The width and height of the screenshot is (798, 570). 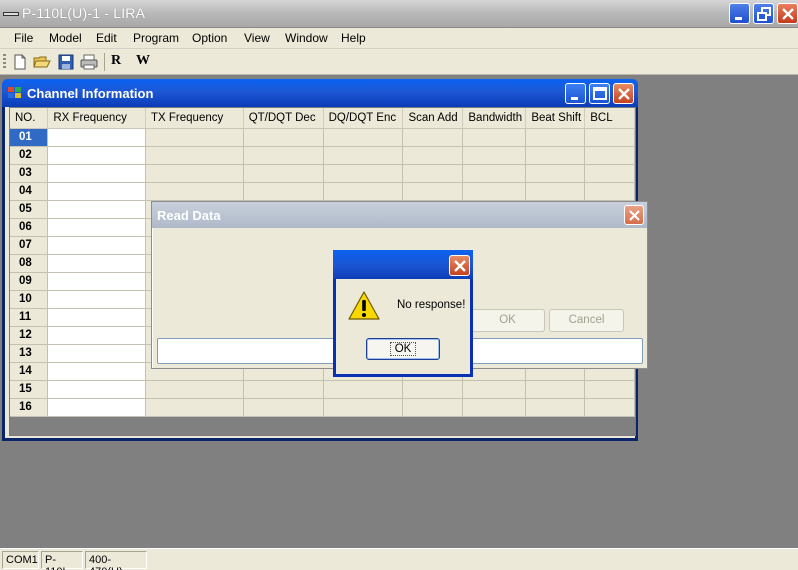 I want to click on menu-model: Model, so click(x=65, y=38).